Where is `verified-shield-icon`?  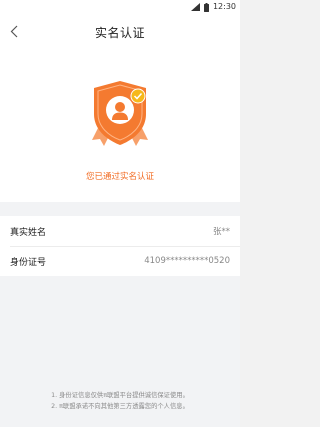 verified-shield-icon is located at coordinates (120, 117).